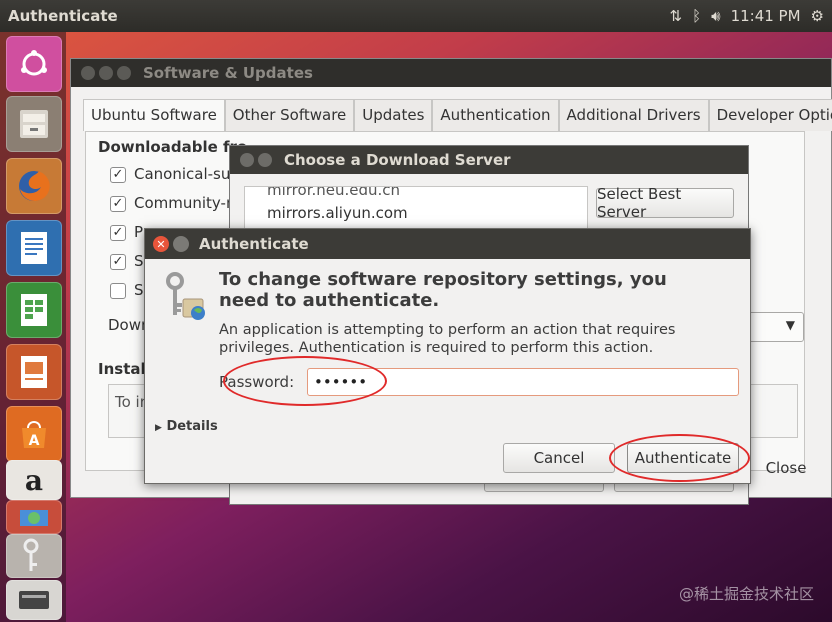  What do you see at coordinates (34, 64) in the screenshot?
I see `ubuntu-dash-icon` at bounding box center [34, 64].